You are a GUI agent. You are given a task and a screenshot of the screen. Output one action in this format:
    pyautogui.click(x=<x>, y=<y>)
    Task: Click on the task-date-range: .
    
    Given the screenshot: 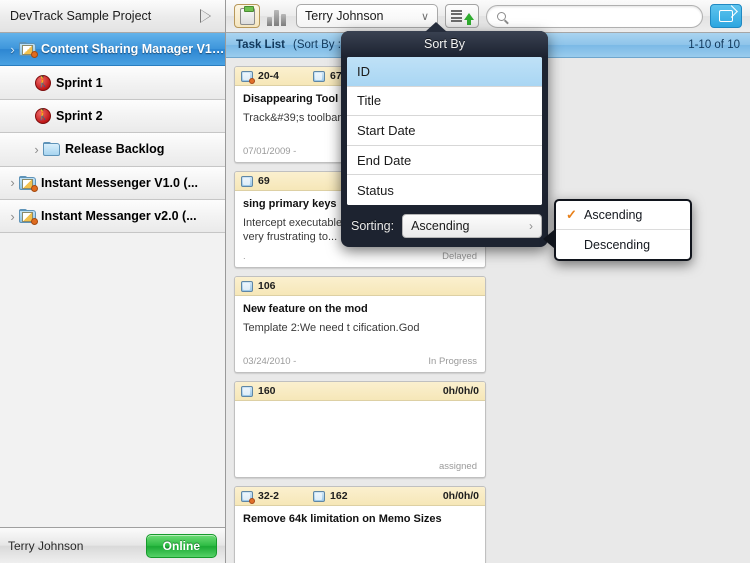 What is the action you would take?
    pyautogui.click(x=244, y=256)
    